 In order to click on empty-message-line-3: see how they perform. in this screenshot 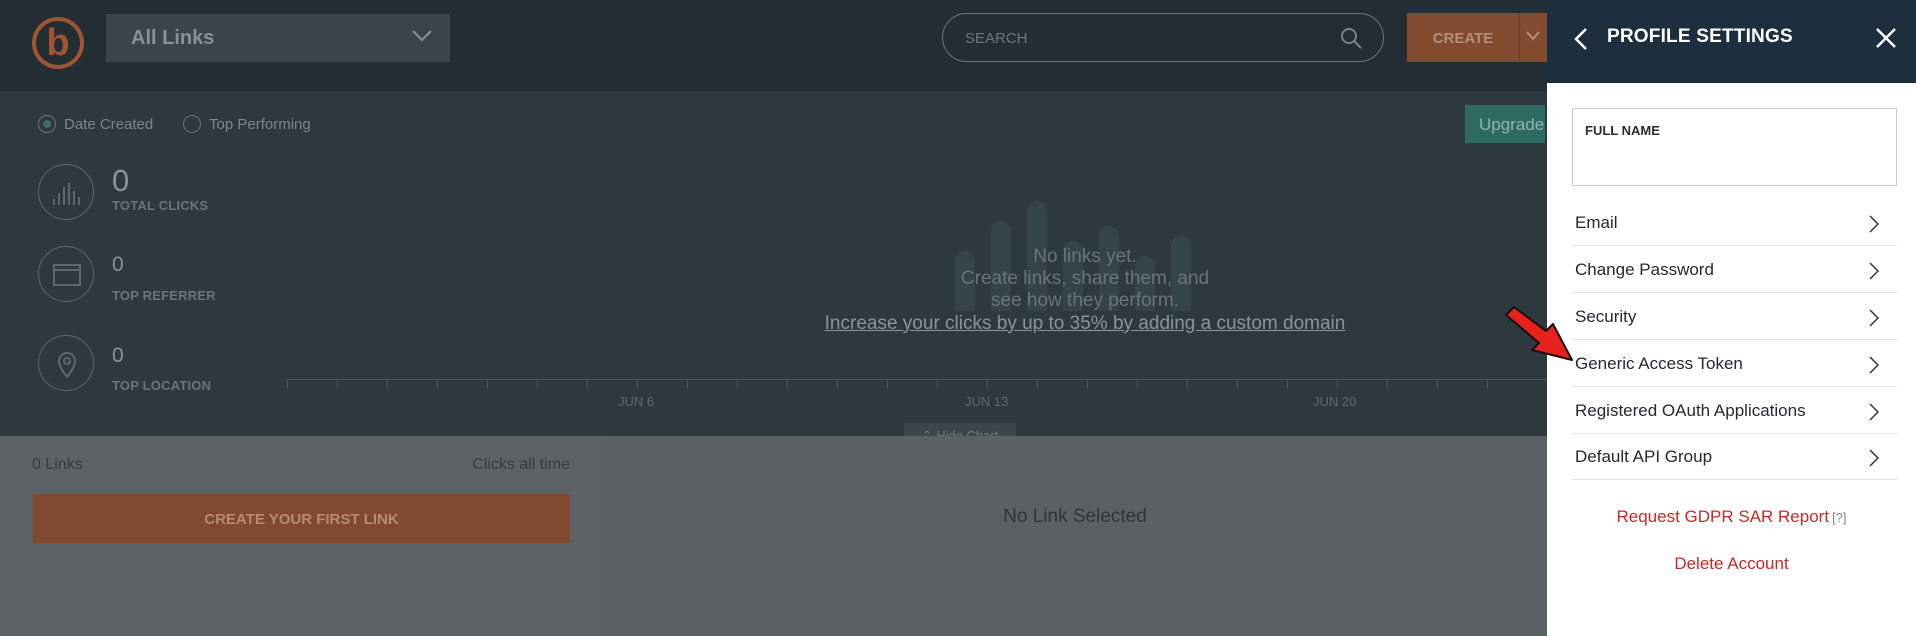, I will do `click(1085, 300)`.